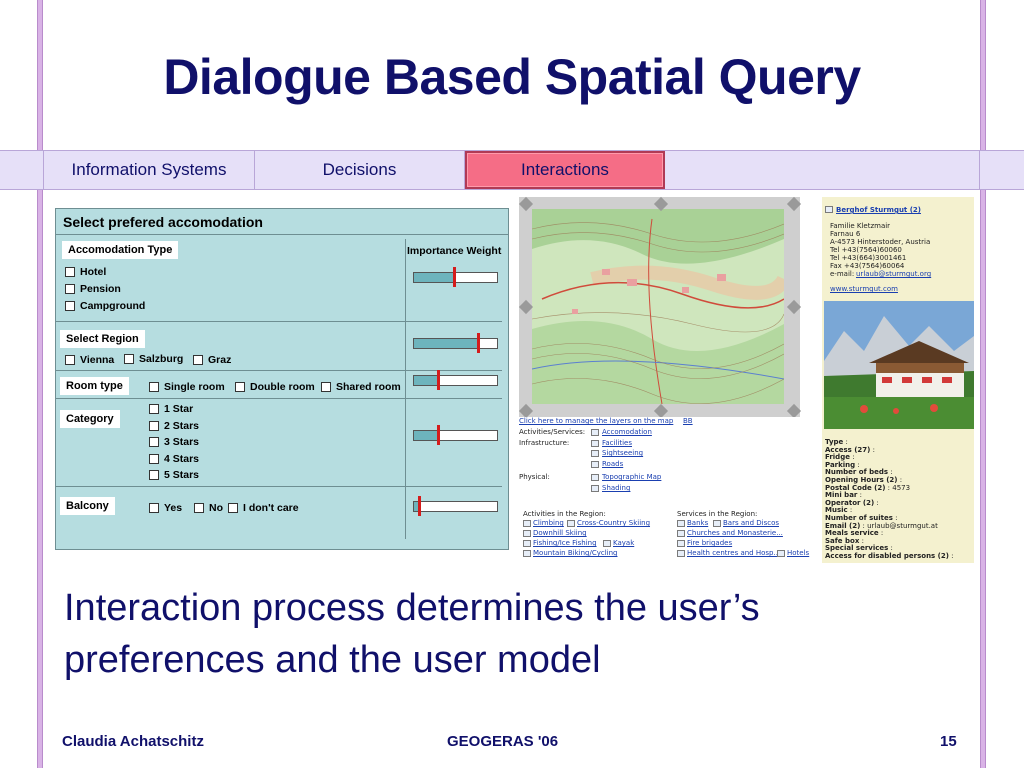 The image size is (1024, 768). What do you see at coordinates (623, 543) in the screenshot?
I see `activity-link: Kayak` at bounding box center [623, 543].